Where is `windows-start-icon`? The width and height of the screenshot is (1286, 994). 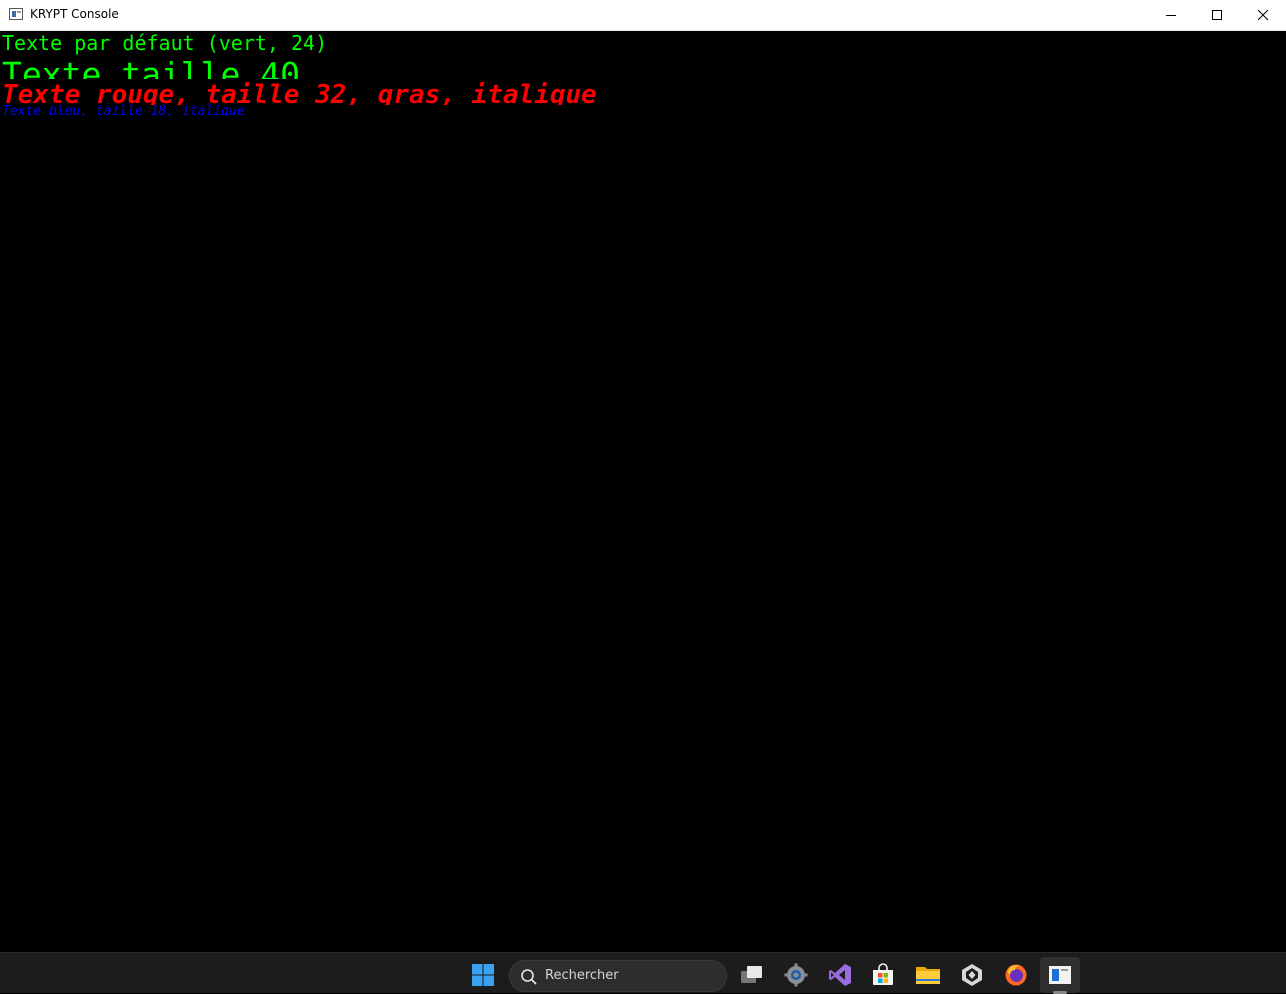 windows-start-icon is located at coordinates (483, 975).